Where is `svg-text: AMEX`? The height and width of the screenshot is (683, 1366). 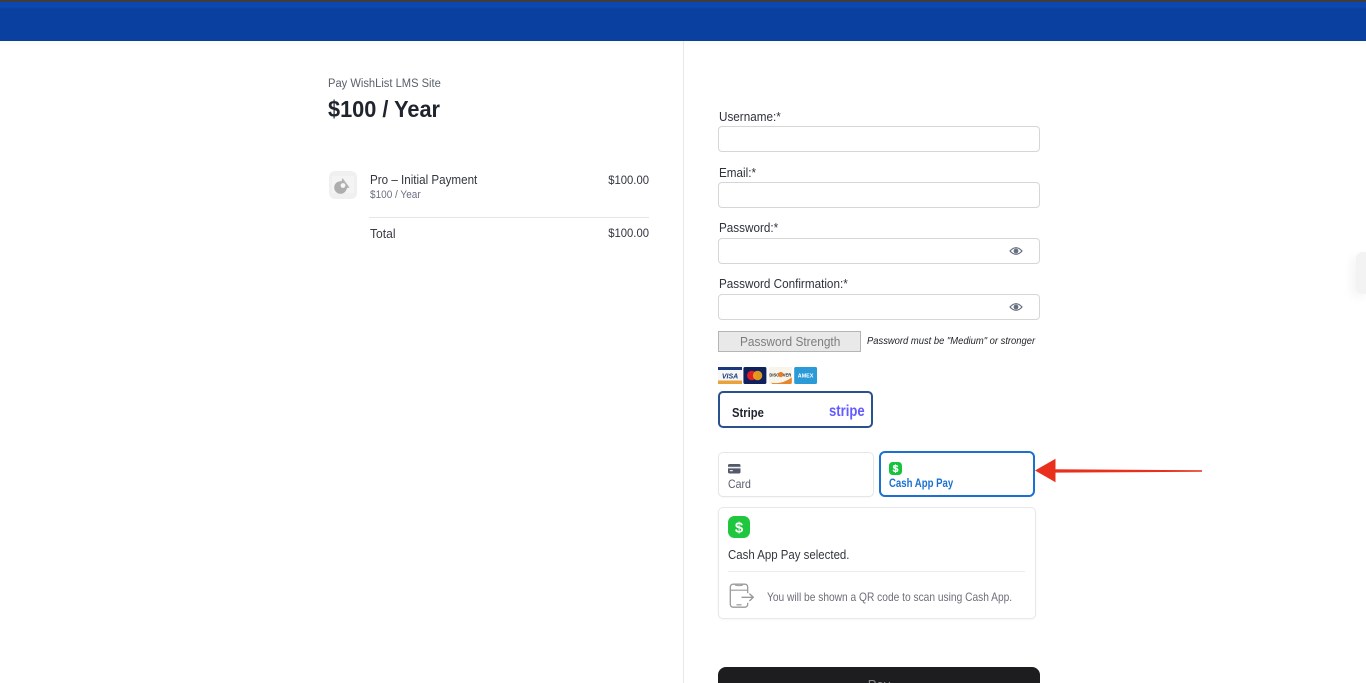 svg-text: AMEX is located at coordinates (806, 377).